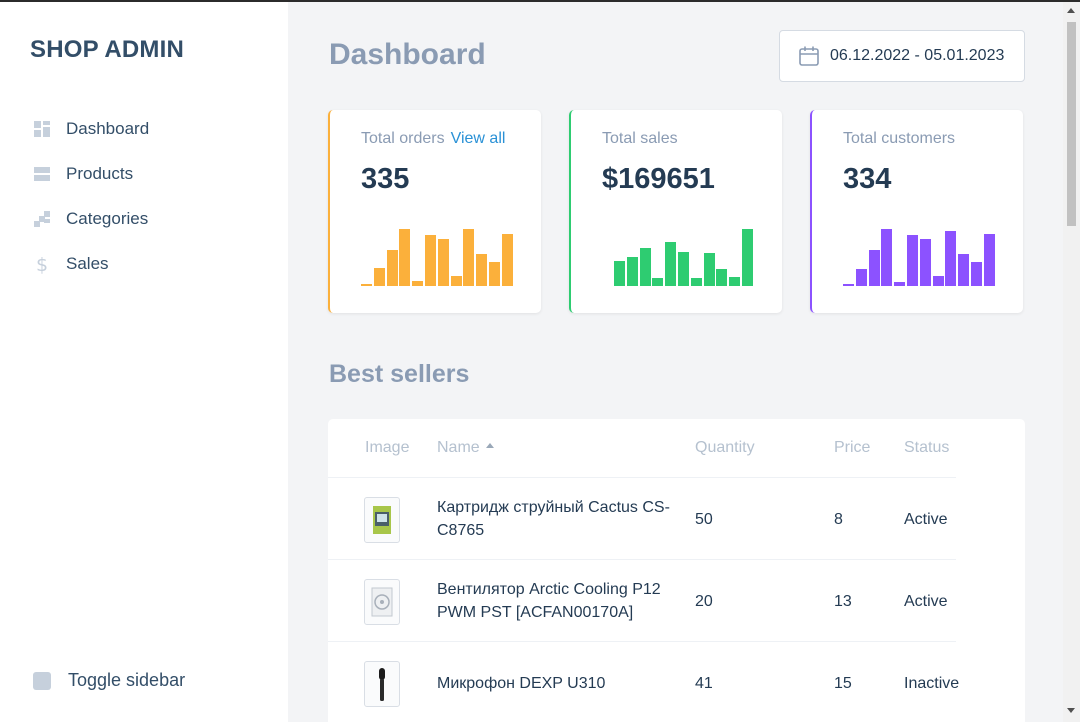 The height and width of the screenshot is (722, 1080). What do you see at coordinates (127, 680) in the screenshot?
I see `toggle-sidebar-label: Toggle sidebar` at bounding box center [127, 680].